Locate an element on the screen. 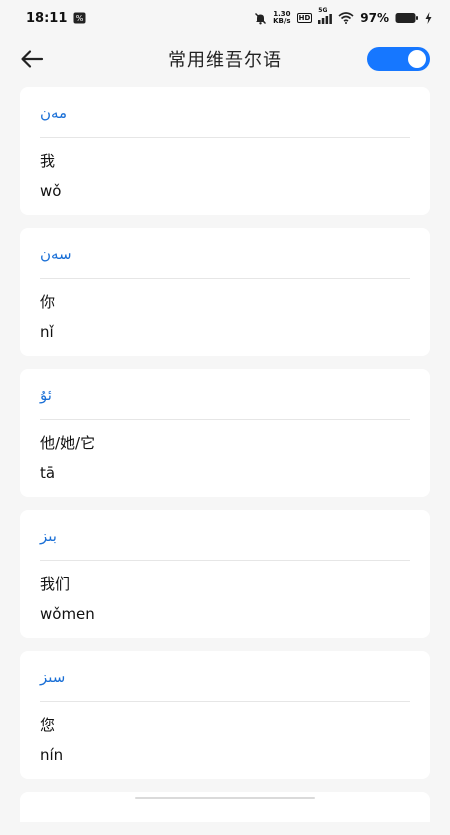 The width and height of the screenshot is (450, 835). uyghur-text: ئۇ is located at coordinates (46, 395).